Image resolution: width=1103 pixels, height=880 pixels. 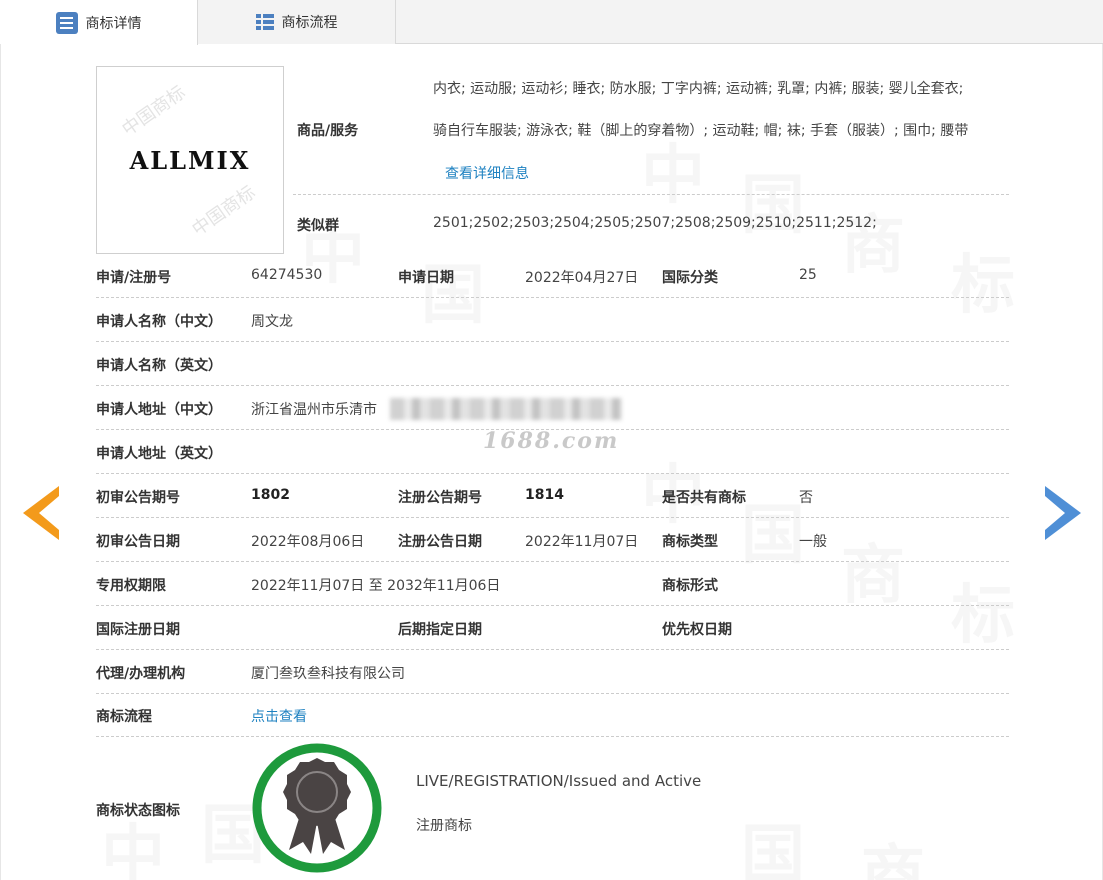 I want to click on status-icon-label: 商标状态图标, so click(x=138, y=811).